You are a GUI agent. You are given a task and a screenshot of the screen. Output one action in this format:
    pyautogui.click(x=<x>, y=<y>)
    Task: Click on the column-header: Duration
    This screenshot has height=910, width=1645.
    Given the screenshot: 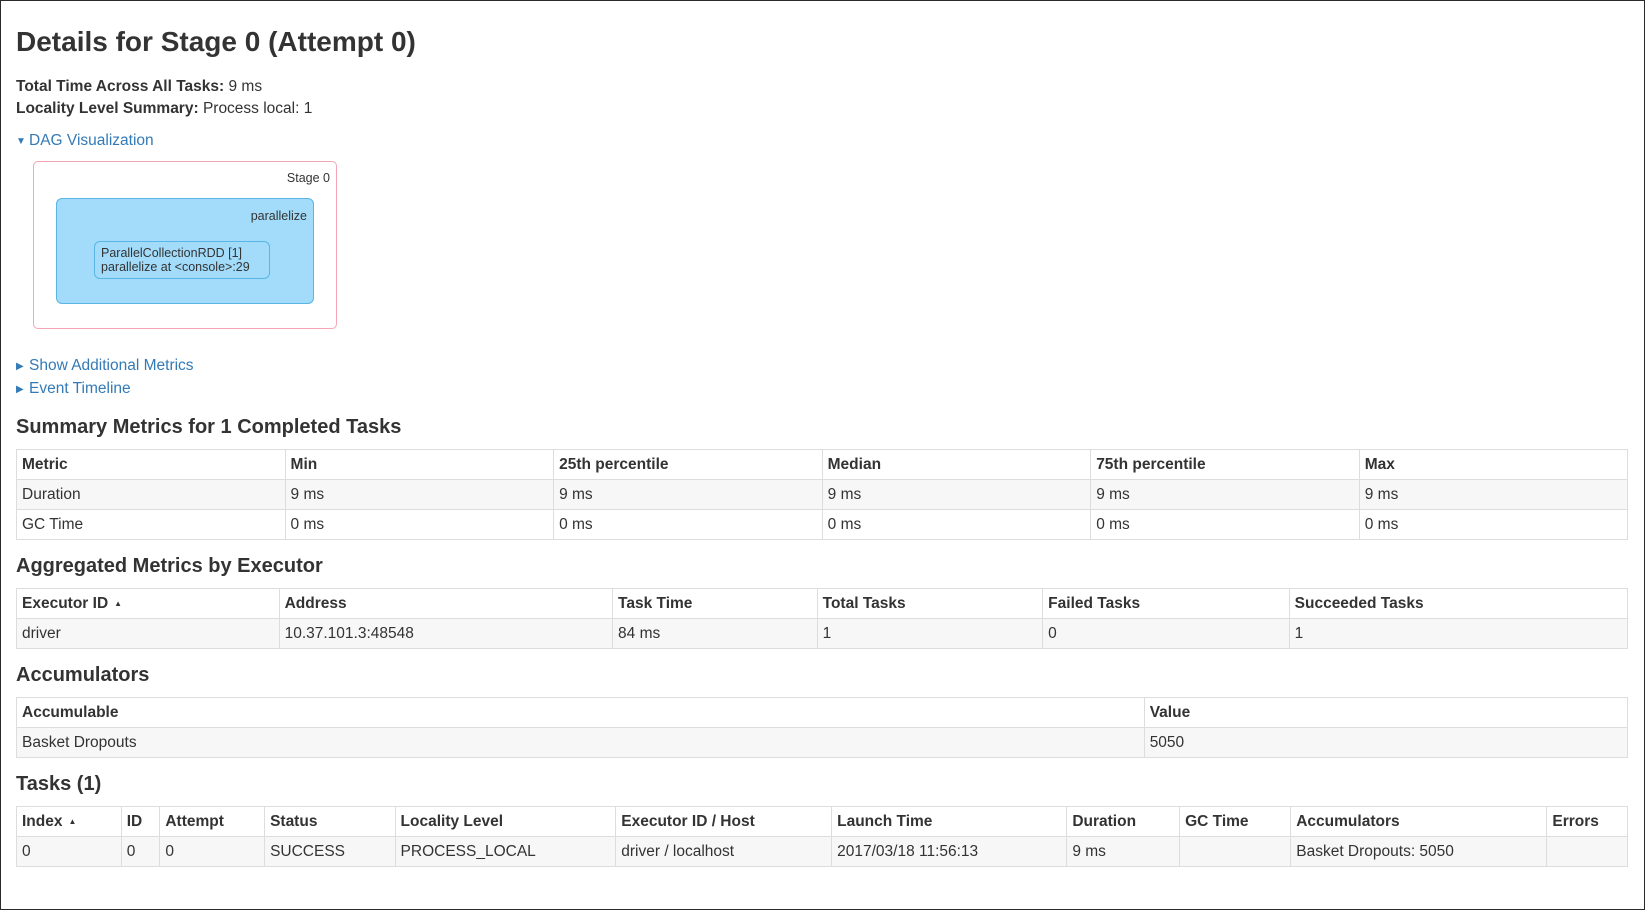 What is the action you would take?
    pyautogui.click(x=1123, y=821)
    